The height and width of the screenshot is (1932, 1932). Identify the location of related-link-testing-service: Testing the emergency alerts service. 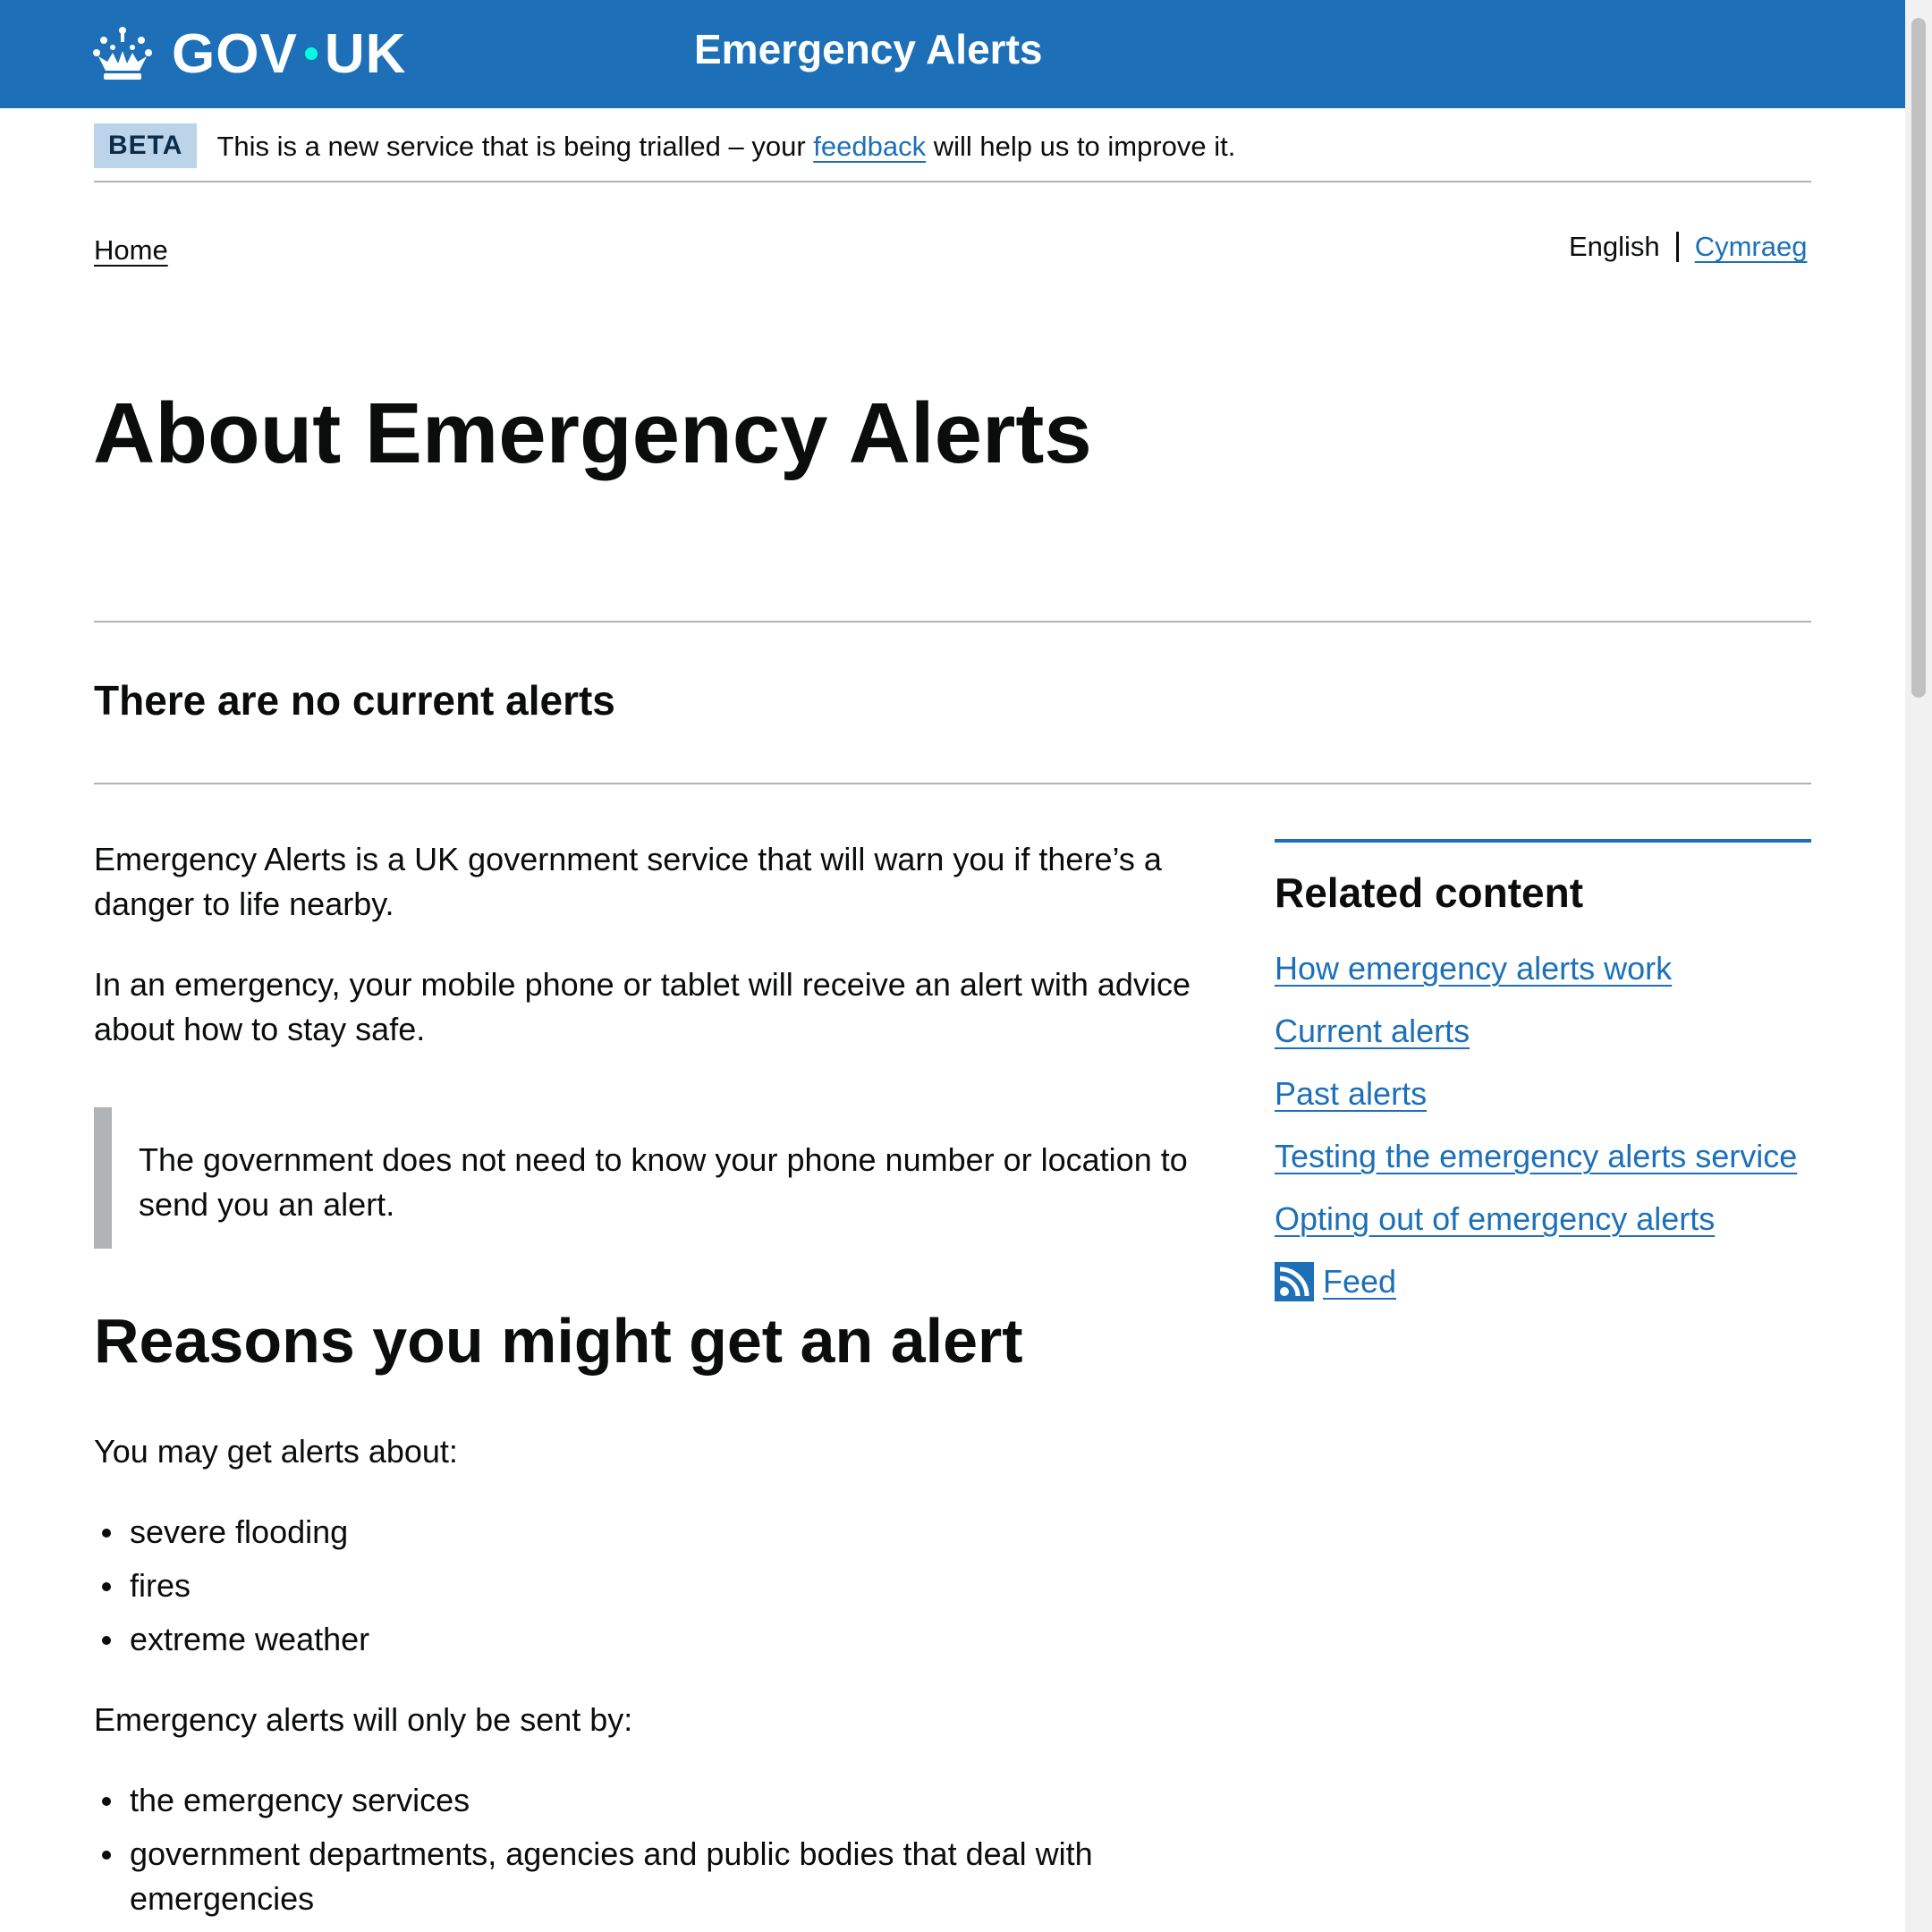
(1536, 1156).